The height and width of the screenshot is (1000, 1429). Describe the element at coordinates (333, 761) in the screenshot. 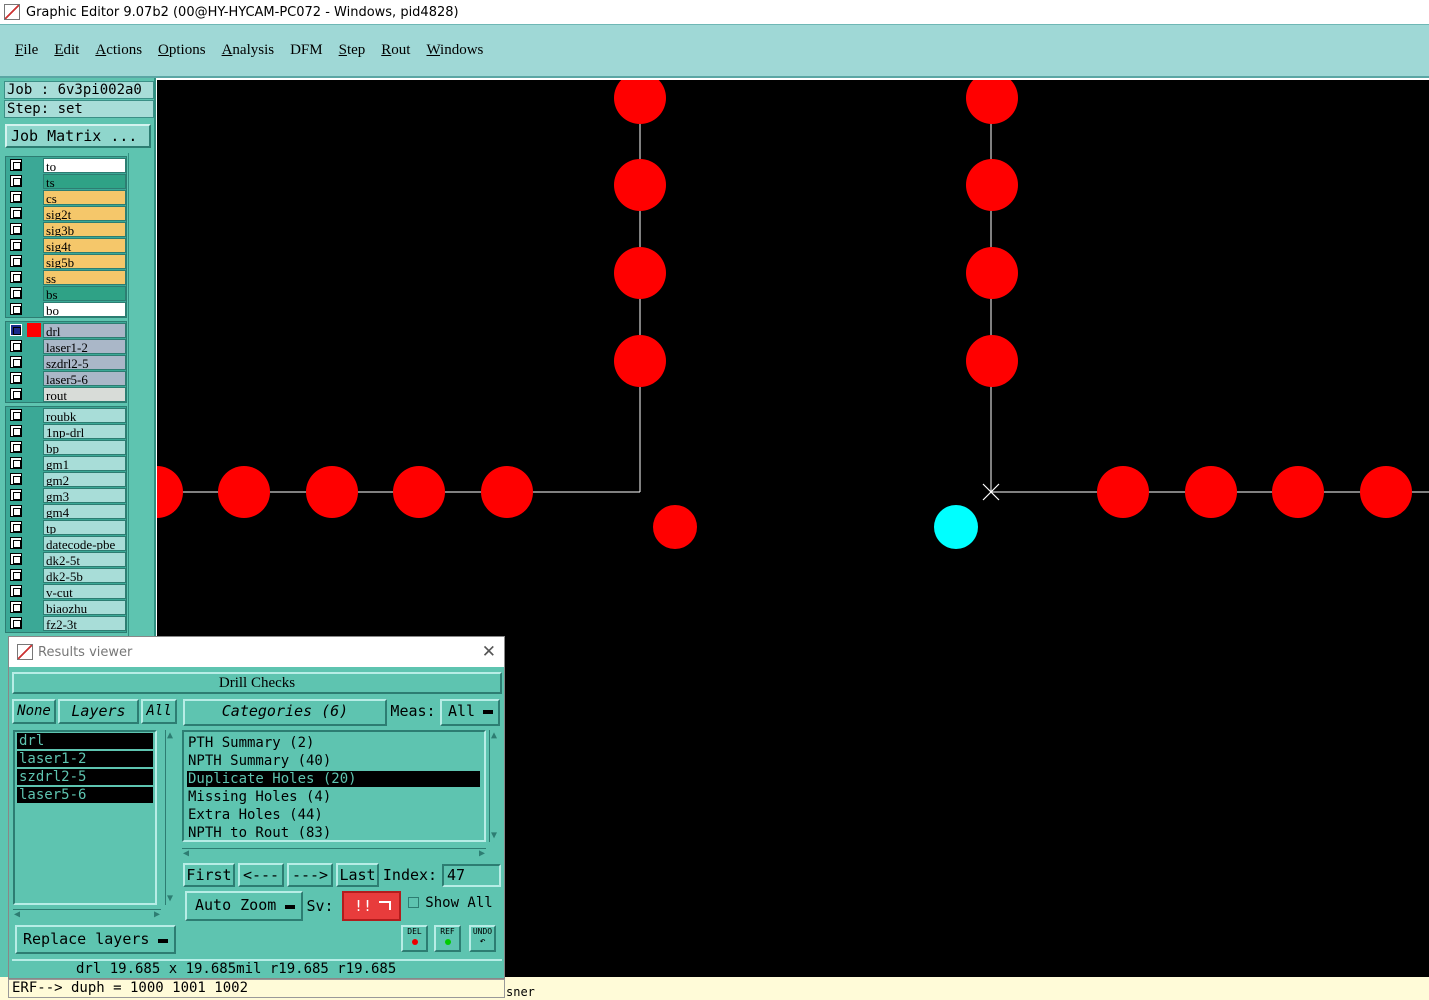

I see `category-item: NPTH Summary (40)` at that location.